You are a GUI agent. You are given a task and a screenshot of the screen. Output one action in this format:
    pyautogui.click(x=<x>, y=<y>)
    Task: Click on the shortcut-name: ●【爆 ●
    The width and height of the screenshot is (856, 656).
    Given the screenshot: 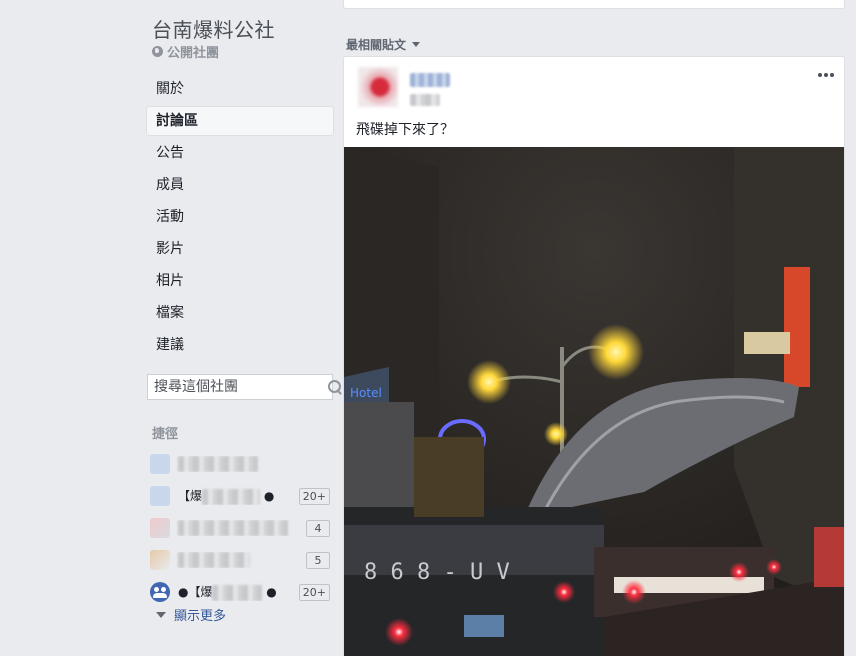 What is the action you would take?
    pyautogui.click(x=227, y=592)
    